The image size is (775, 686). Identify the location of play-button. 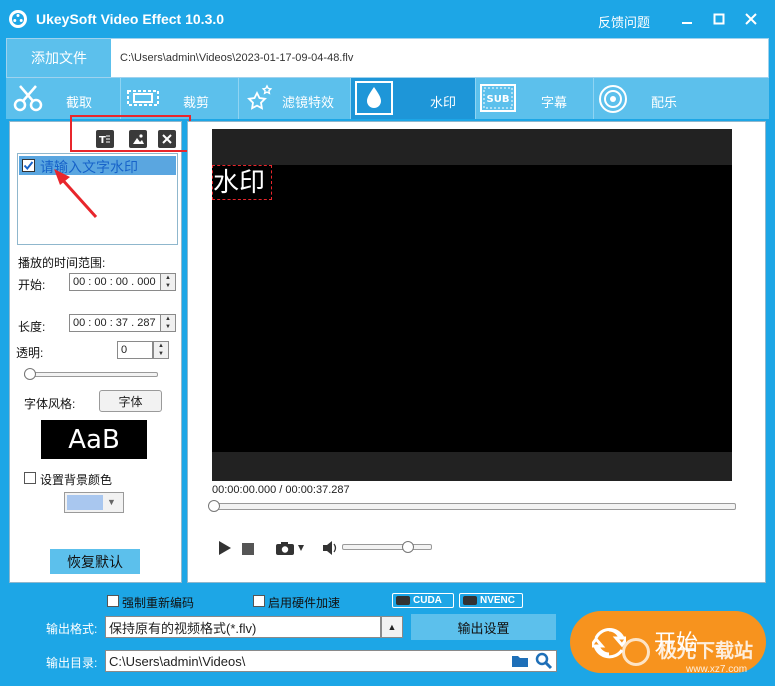
(225, 549).